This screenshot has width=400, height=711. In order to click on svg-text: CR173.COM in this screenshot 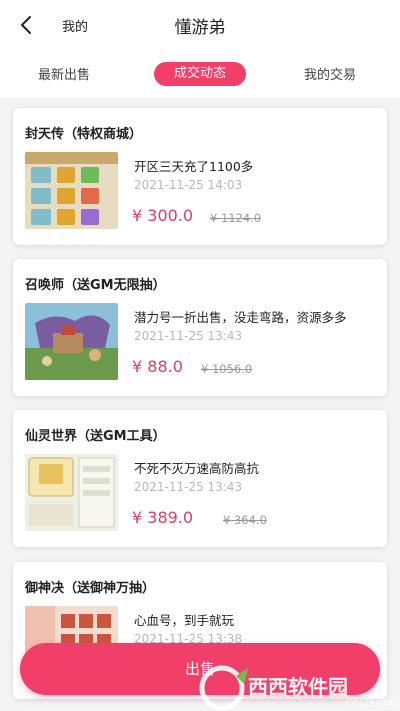, I will do `click(372, 703)`.